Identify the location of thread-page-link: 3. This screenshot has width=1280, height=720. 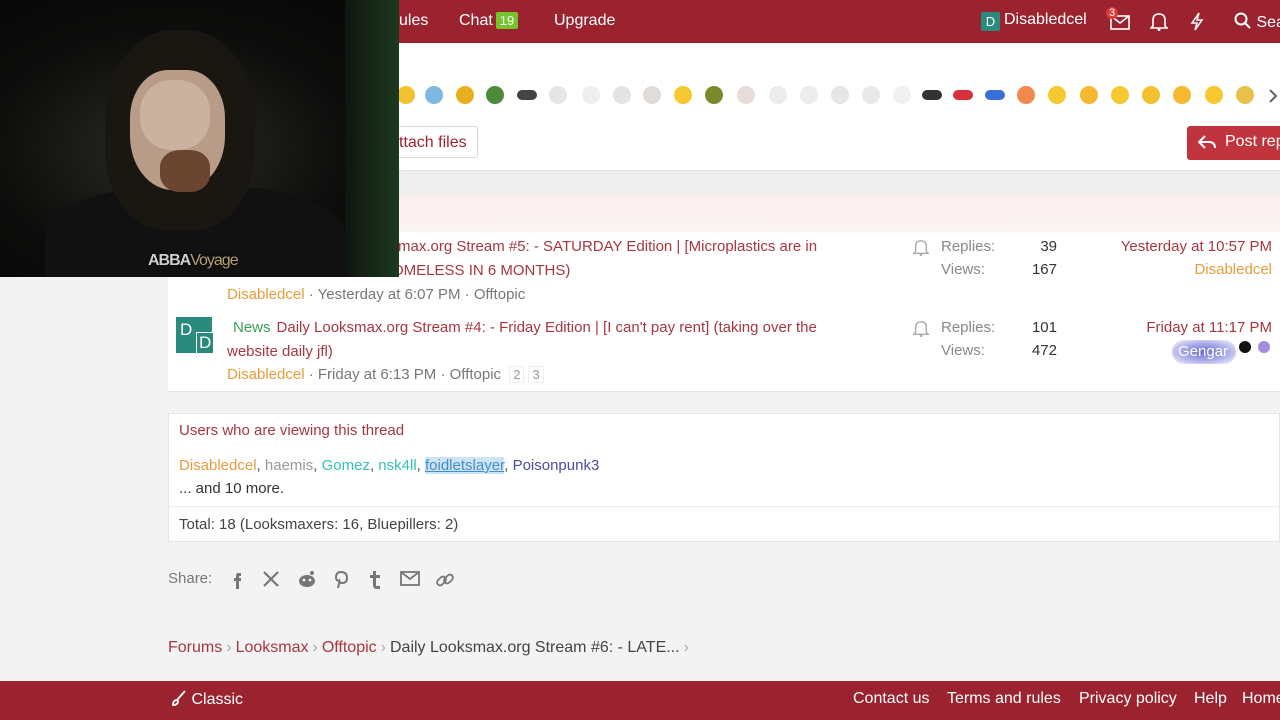
(536, 374).